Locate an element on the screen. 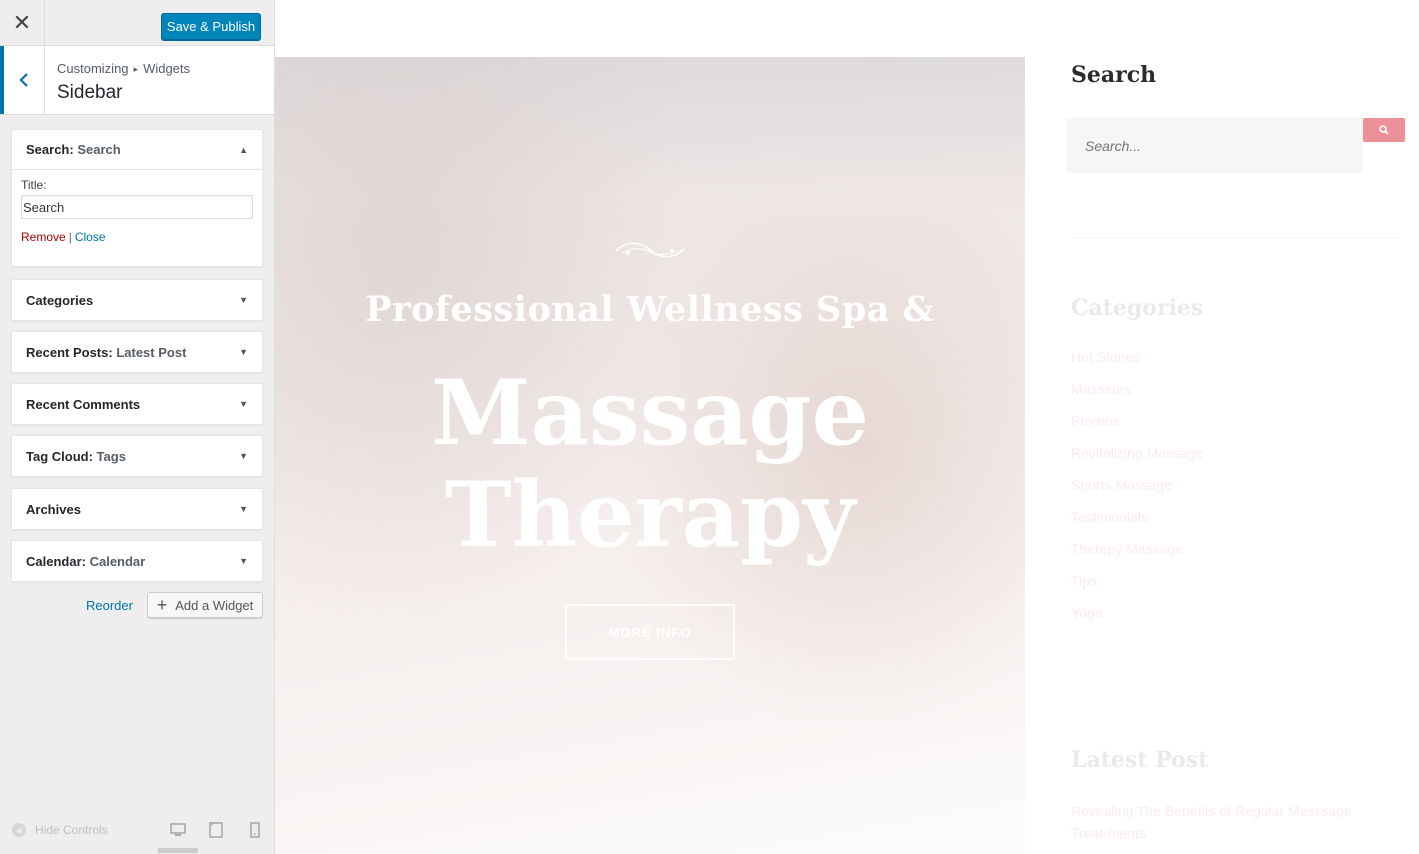  categories-heading: Categories is located at coordinates (1137, 308).